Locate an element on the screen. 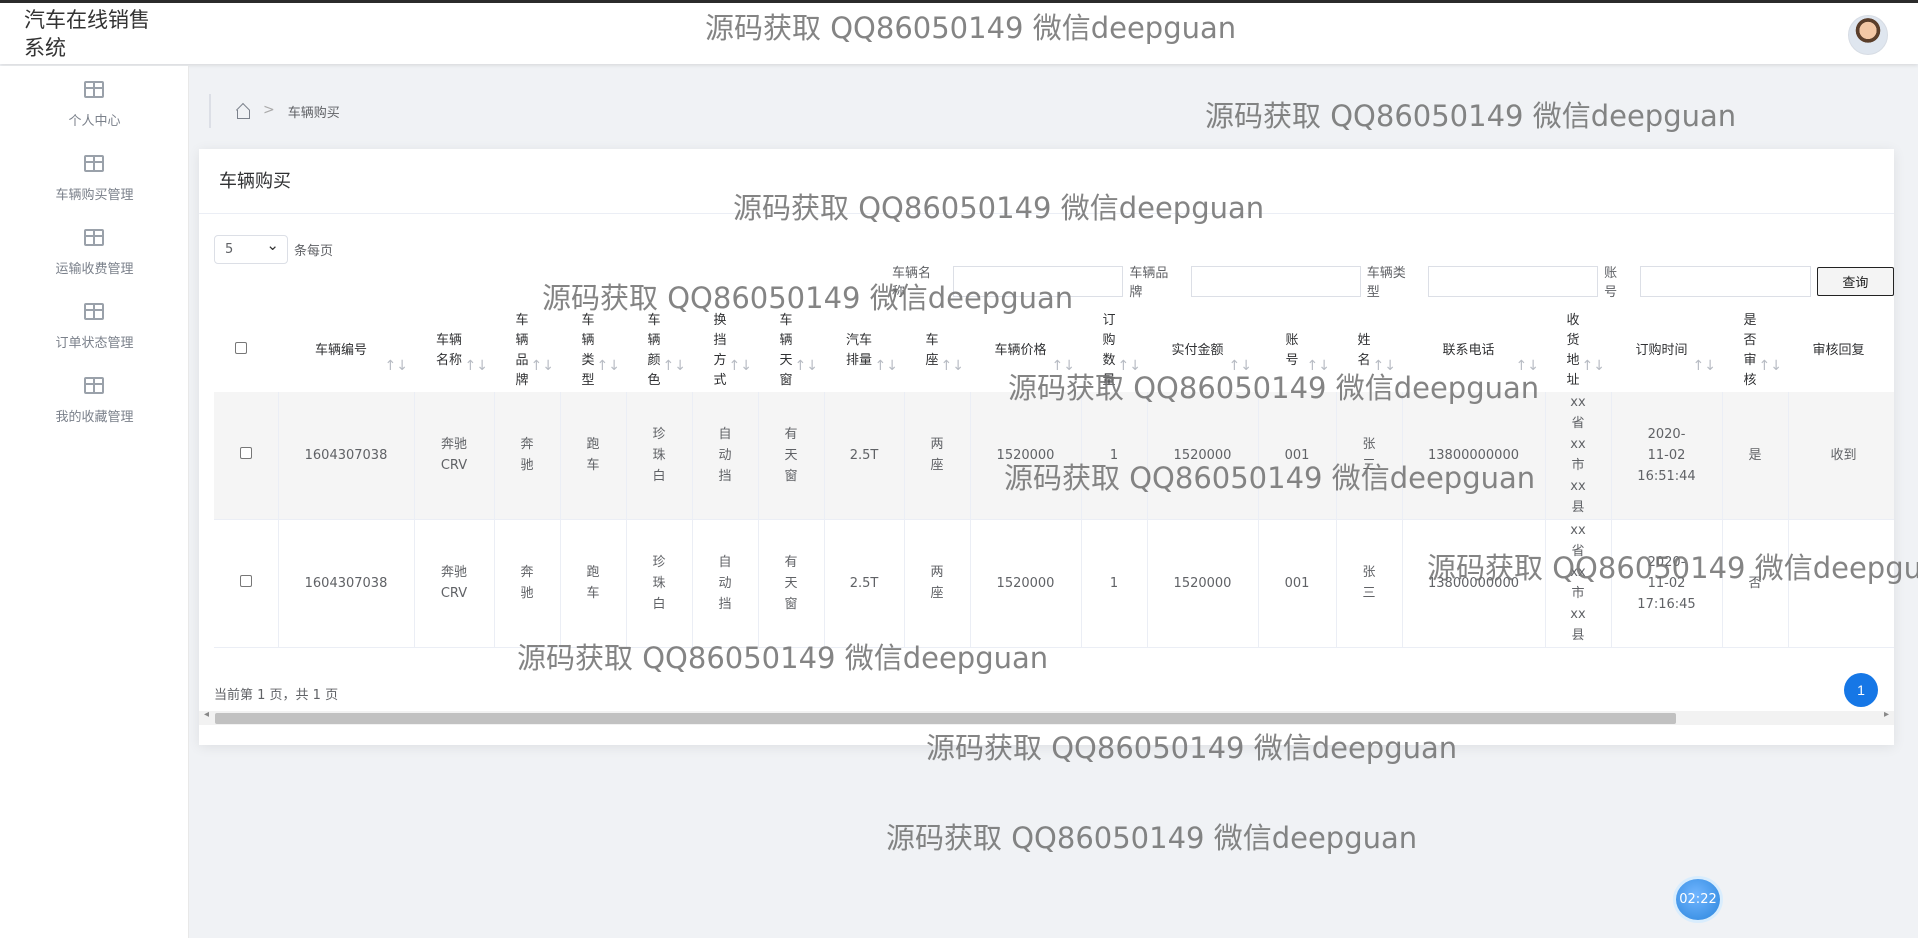 Image resolution: width=1918 pixels, height=938 pixels. page-size-select: 5 is located at coordinates (251, 248).